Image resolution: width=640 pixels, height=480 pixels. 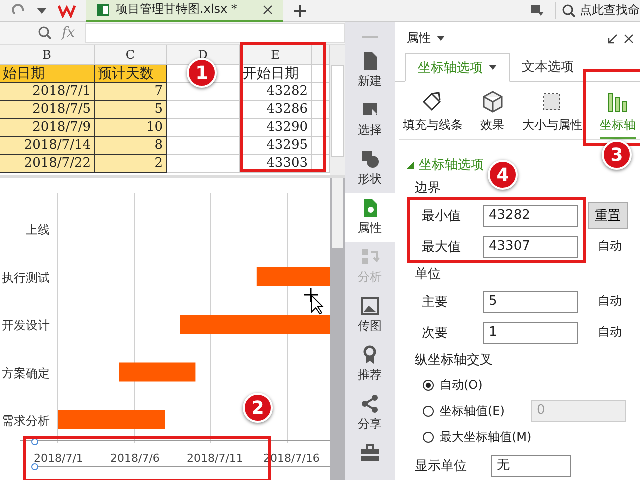 I want to click on callout-badge: 1, so click(x=202, y=73).